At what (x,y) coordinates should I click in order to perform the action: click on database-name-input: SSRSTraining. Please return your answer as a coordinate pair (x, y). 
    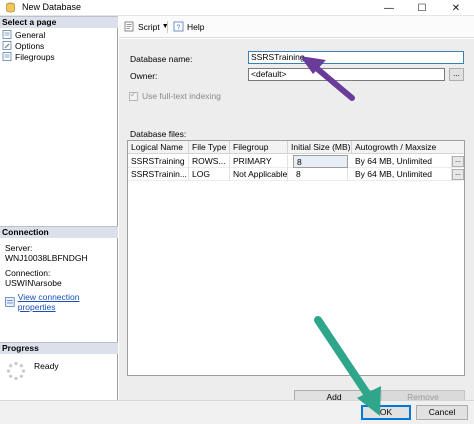
    Looking at the image, I should click on (356, 57).